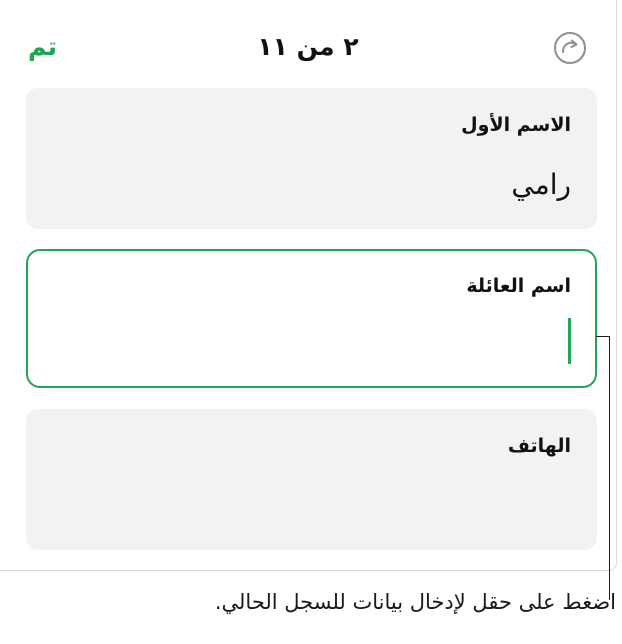  What do you see at coordinates (603, 336) in the screenshot?
I see `callout-leader-horizontal` at bounding box center [603, 336].